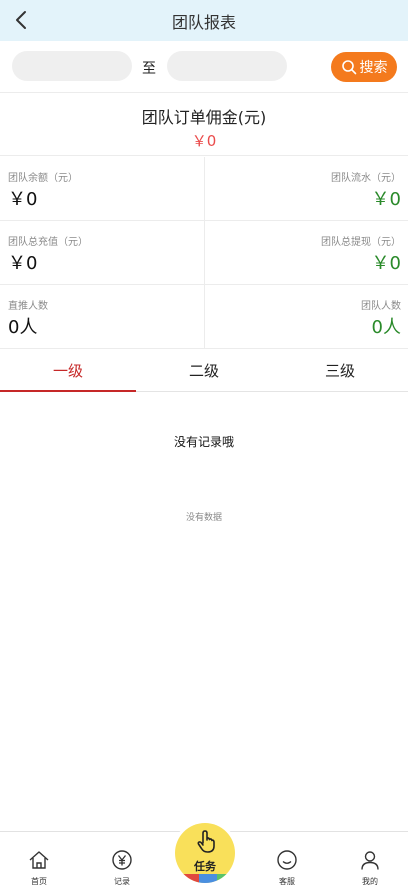  What do you see at coordinates (370, 881) in the screenshot?
I see `nav-mine-label: 我的` at bounding box center [370, 881].